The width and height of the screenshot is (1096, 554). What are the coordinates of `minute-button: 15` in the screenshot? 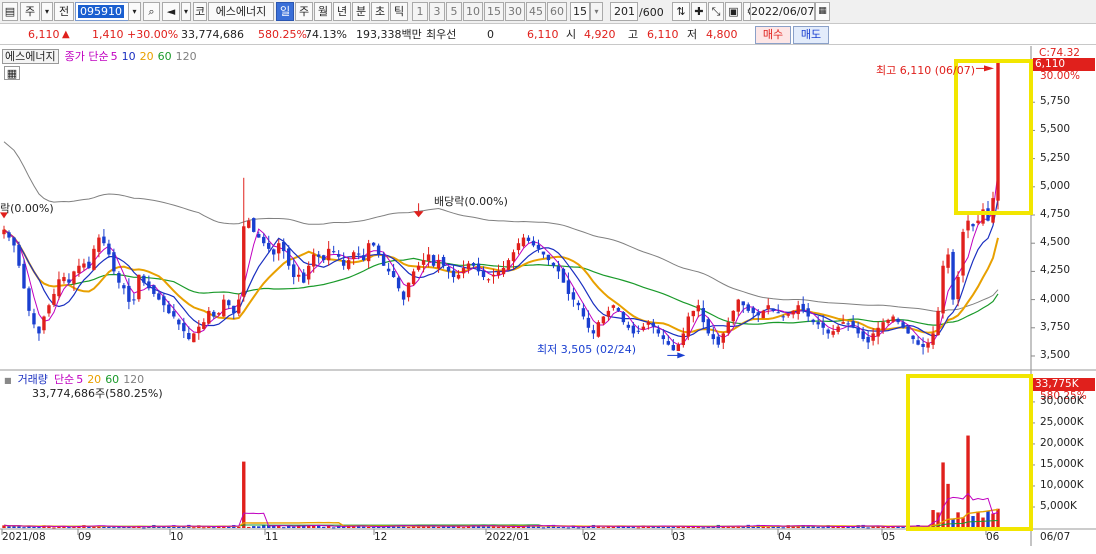 It's located at (494, 11).